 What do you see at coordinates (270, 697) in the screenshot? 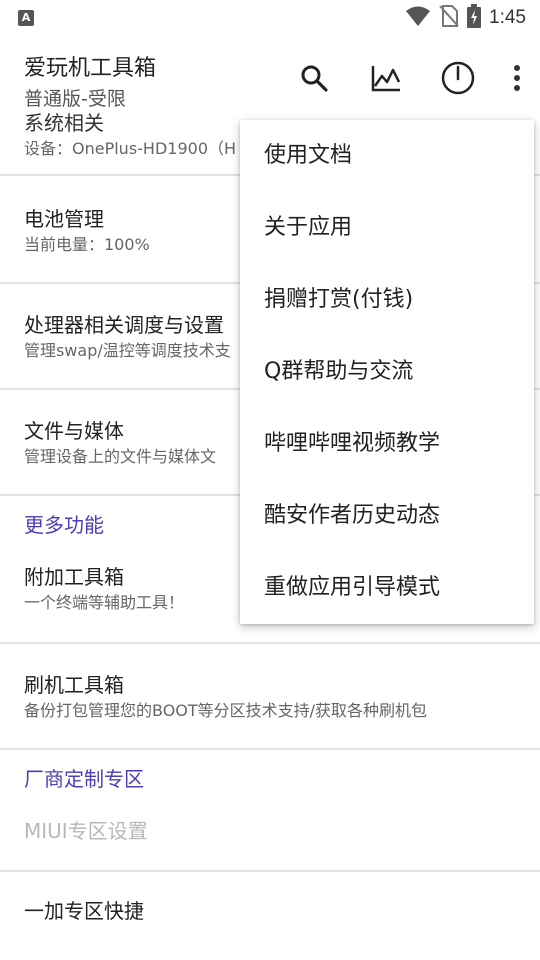
I see `list-item-flash-tools: 刷机工具箱 备份打包管理您的BOOT等分区技术支持/获取各种刷机包` at bounding box center [270, 697].